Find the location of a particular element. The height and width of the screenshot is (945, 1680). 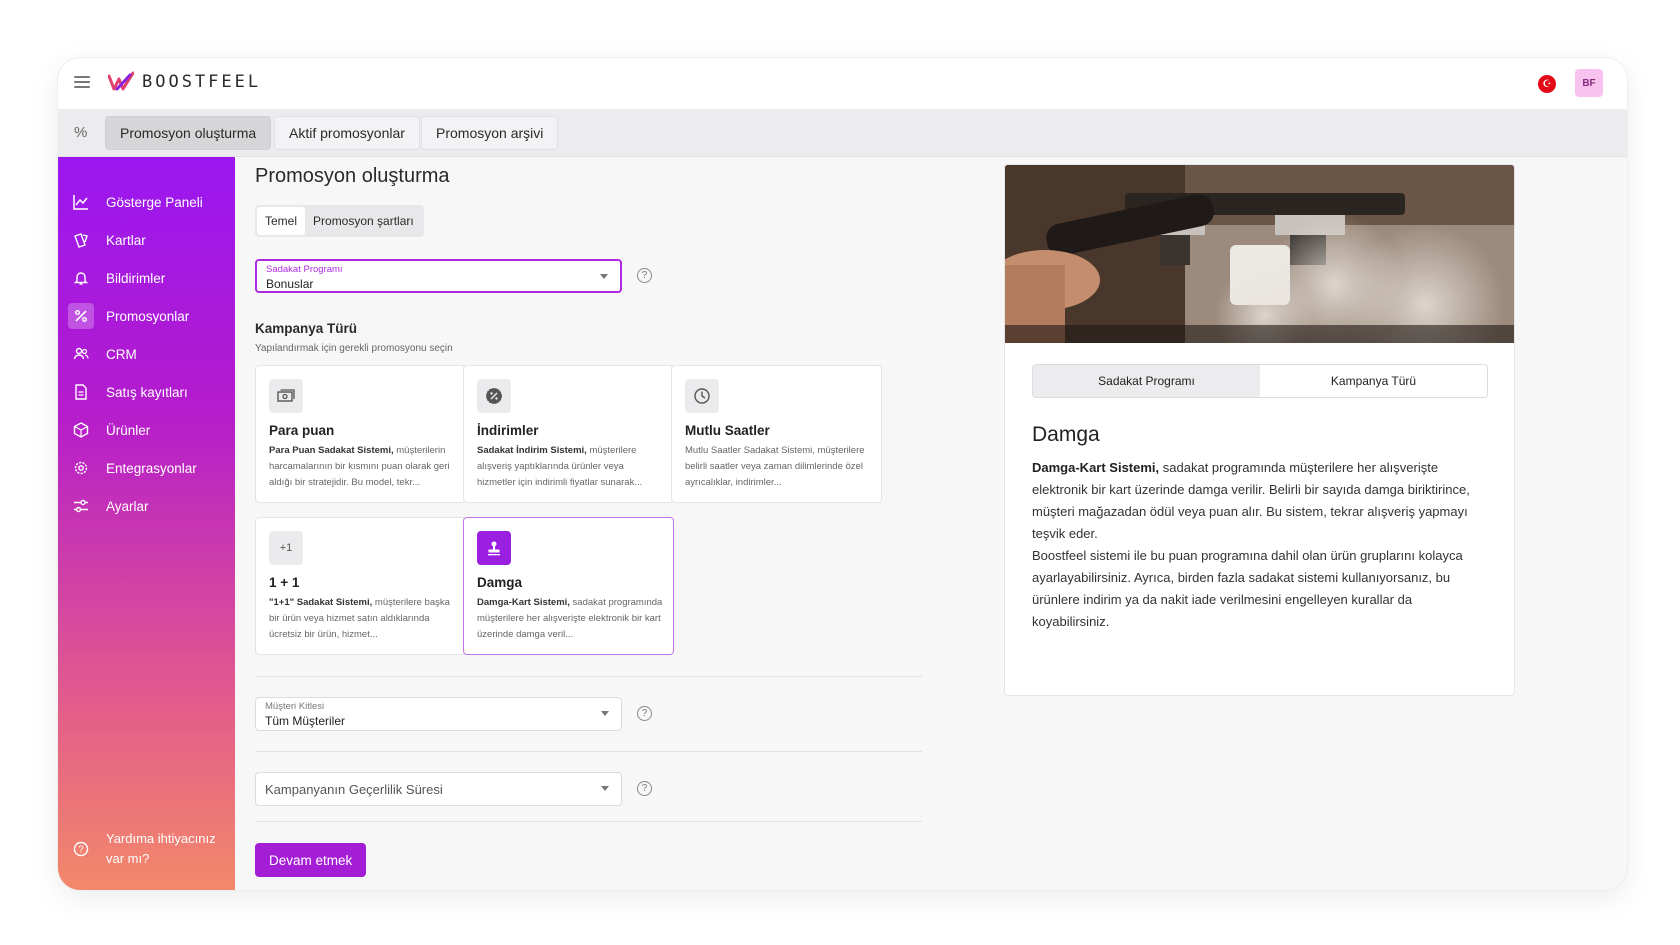

percent-icon is located at coordinates (81, 316).